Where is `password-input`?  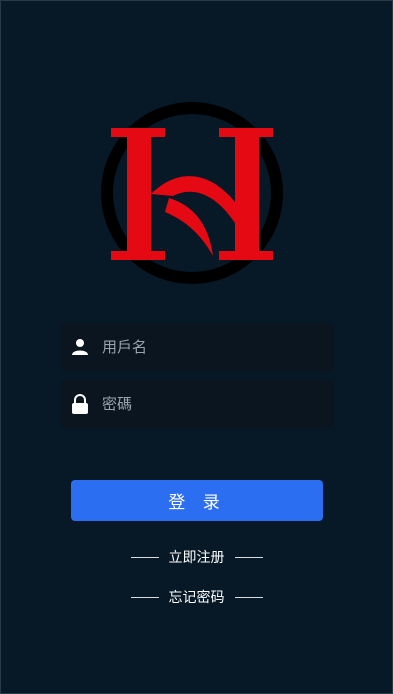 password-input is located at coordinates (207, 404).